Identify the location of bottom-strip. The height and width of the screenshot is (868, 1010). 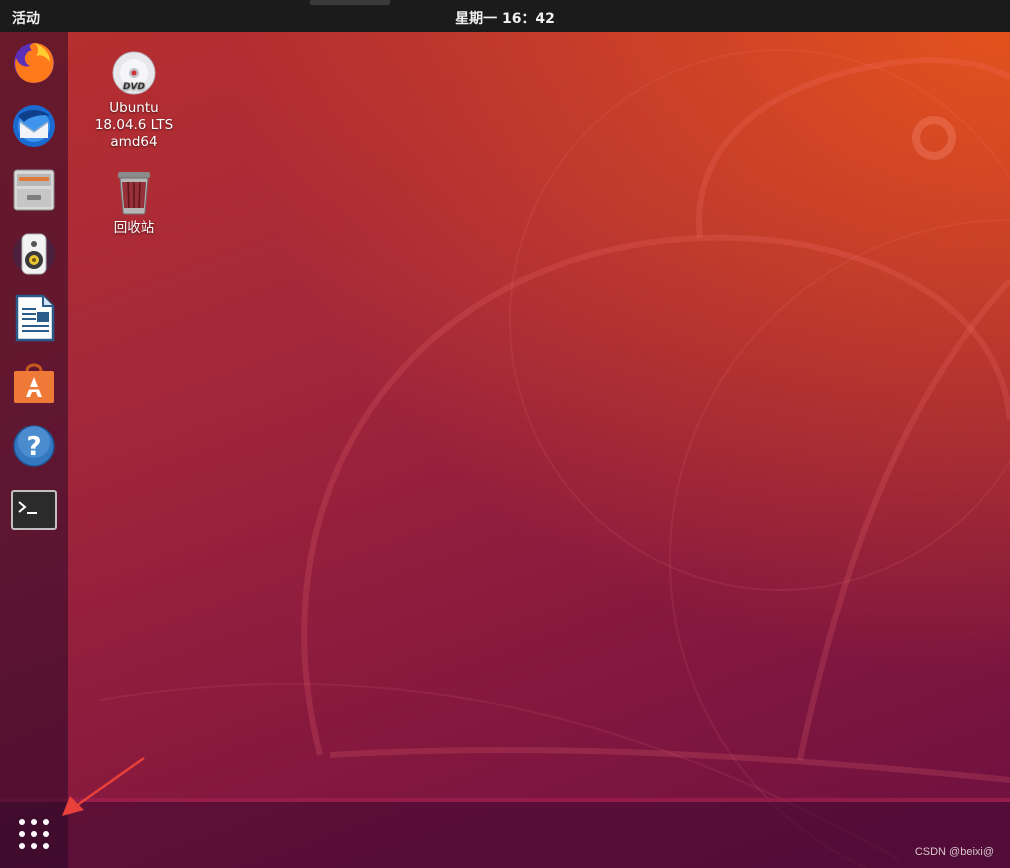
(505, 833).